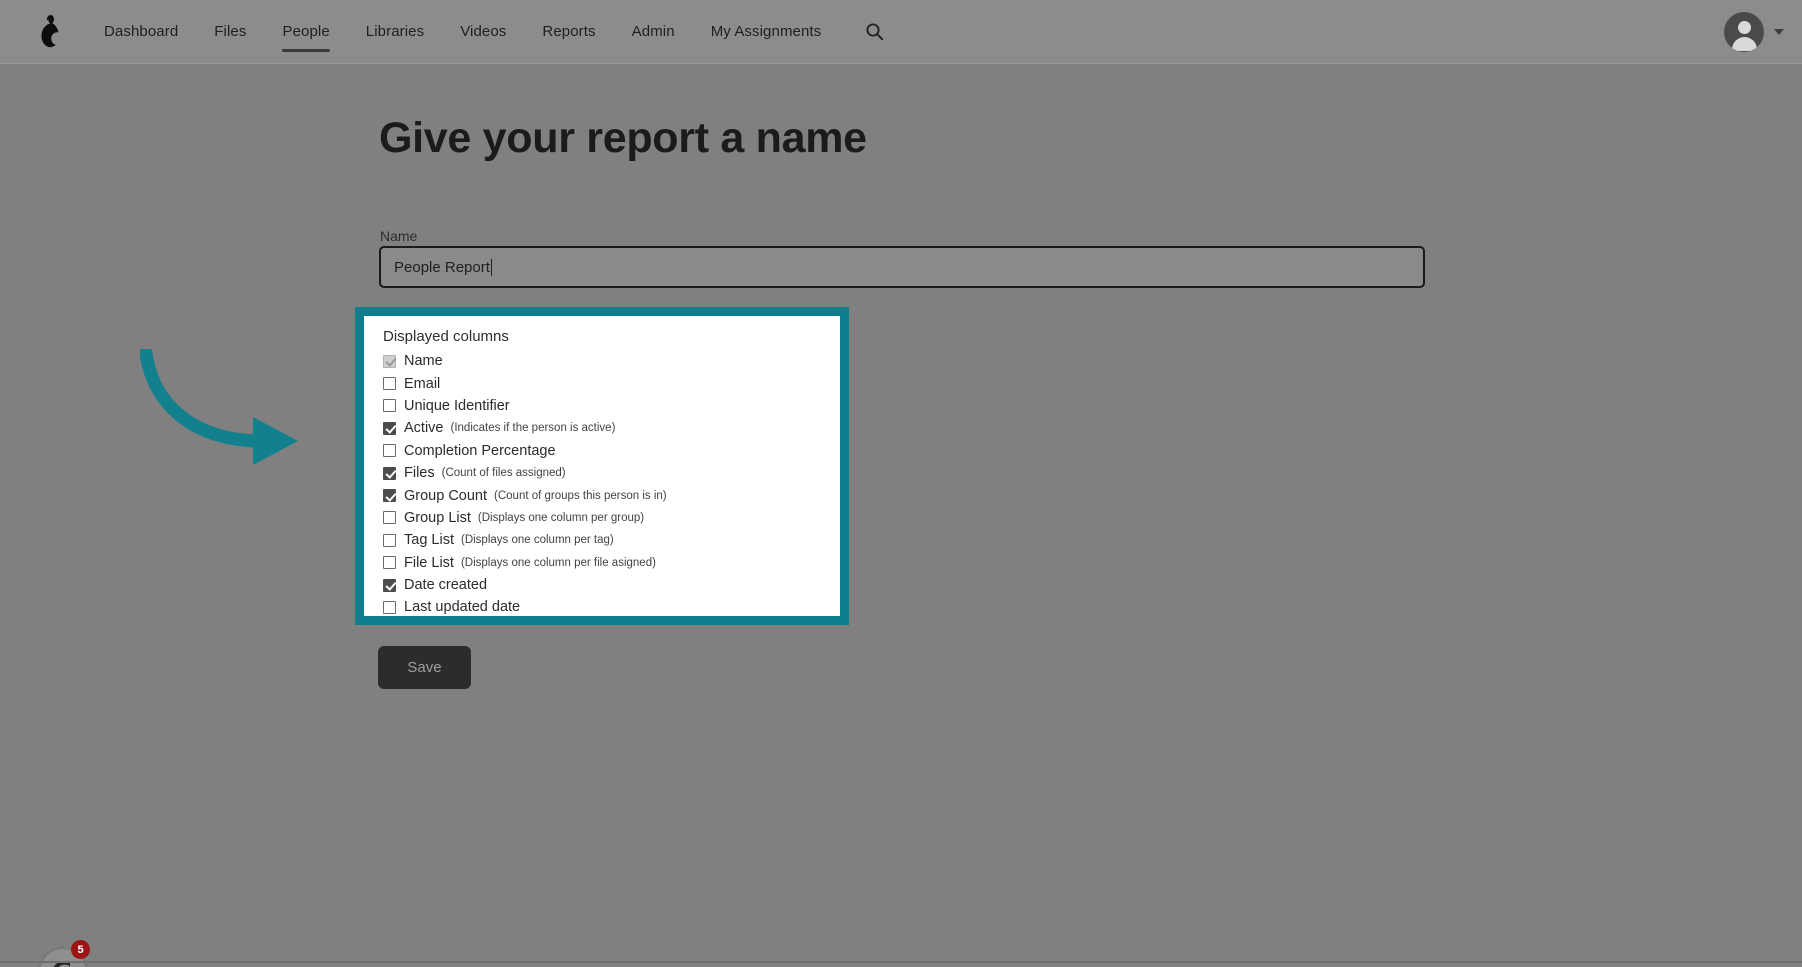 This screenshot has width=1802, height=967. What do you see at coordinates (141, 32) in the screenshot?
I see `nav-item-dashboard: Dashboard` at bounding box center [141, 32].